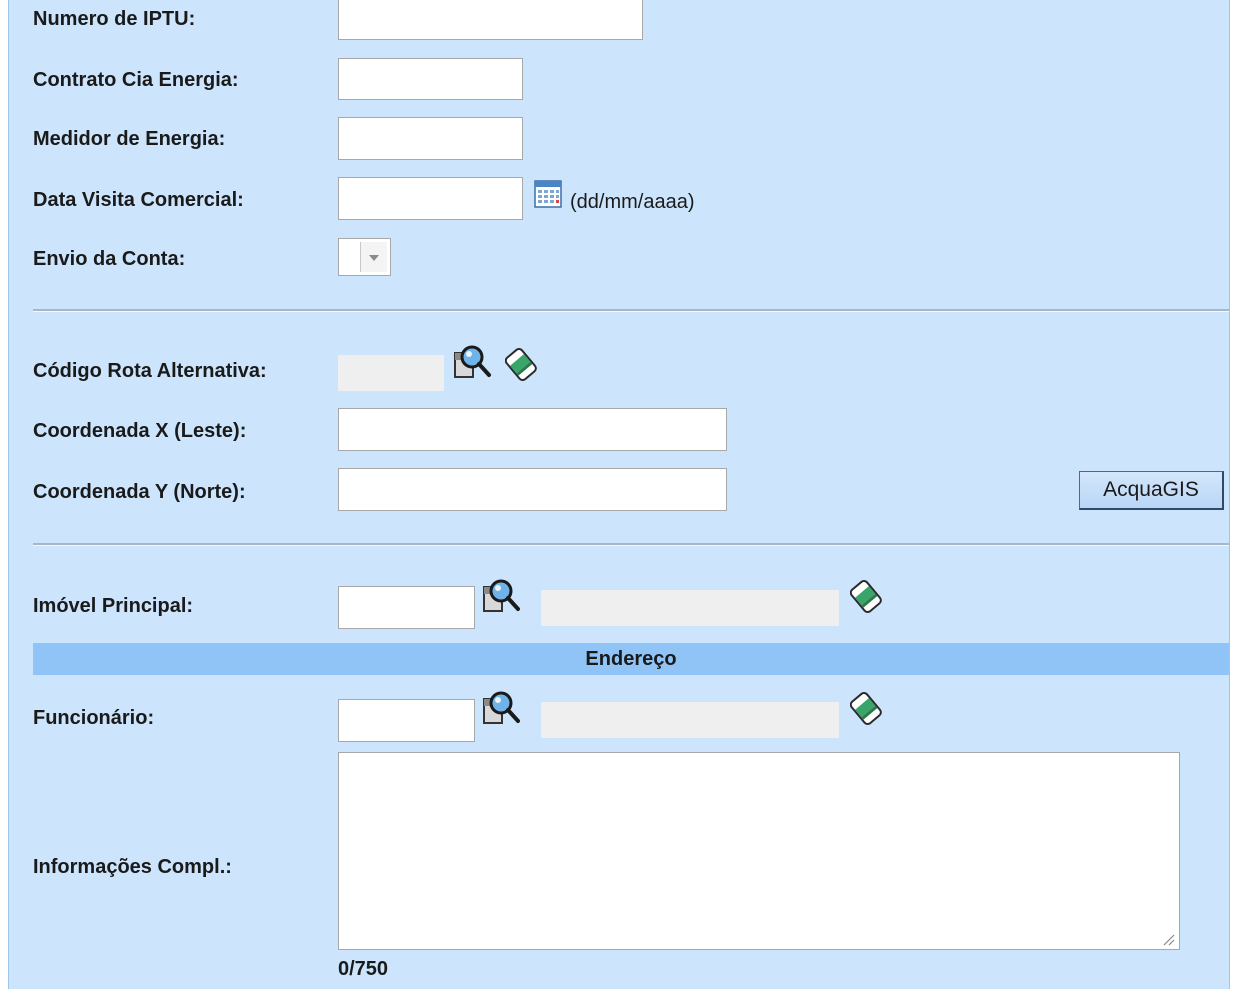 Image resolution: width=1238 pixels, height=989 pixels. I want to click on coord-x-input, so click(532, 429).